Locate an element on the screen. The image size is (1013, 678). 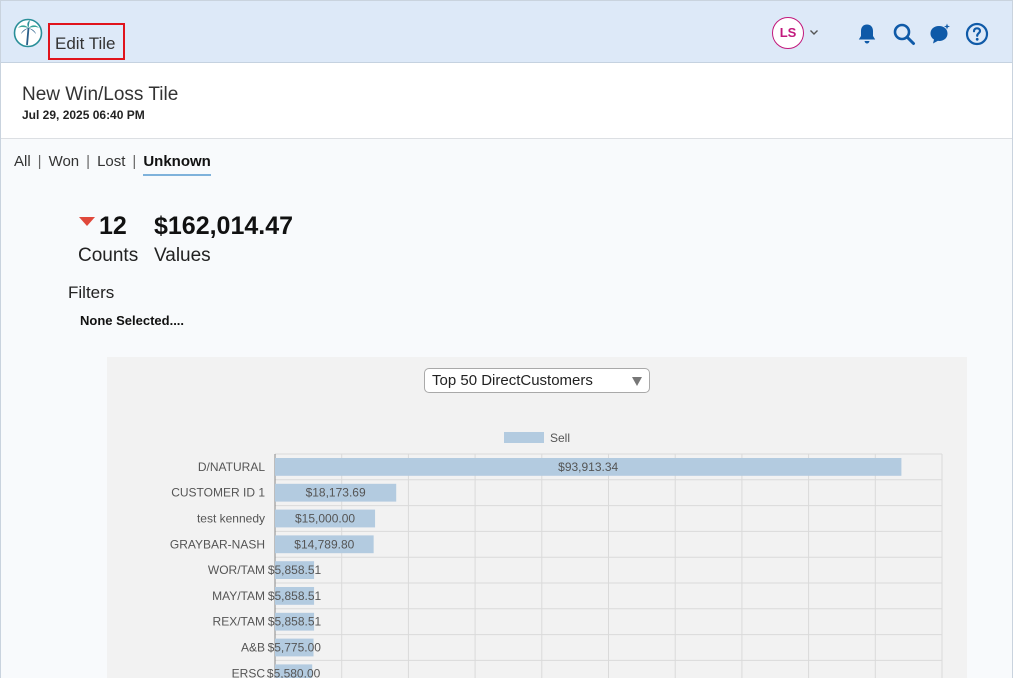
legend-label: Sell is located at coordinates (560, 438).